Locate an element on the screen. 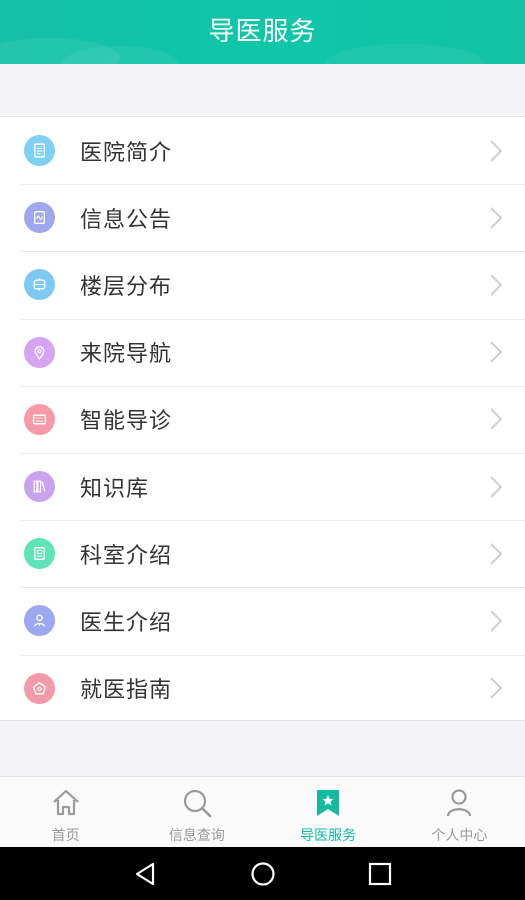  menu-item-label: 楼层分布 is located at coordinates (126, 287).